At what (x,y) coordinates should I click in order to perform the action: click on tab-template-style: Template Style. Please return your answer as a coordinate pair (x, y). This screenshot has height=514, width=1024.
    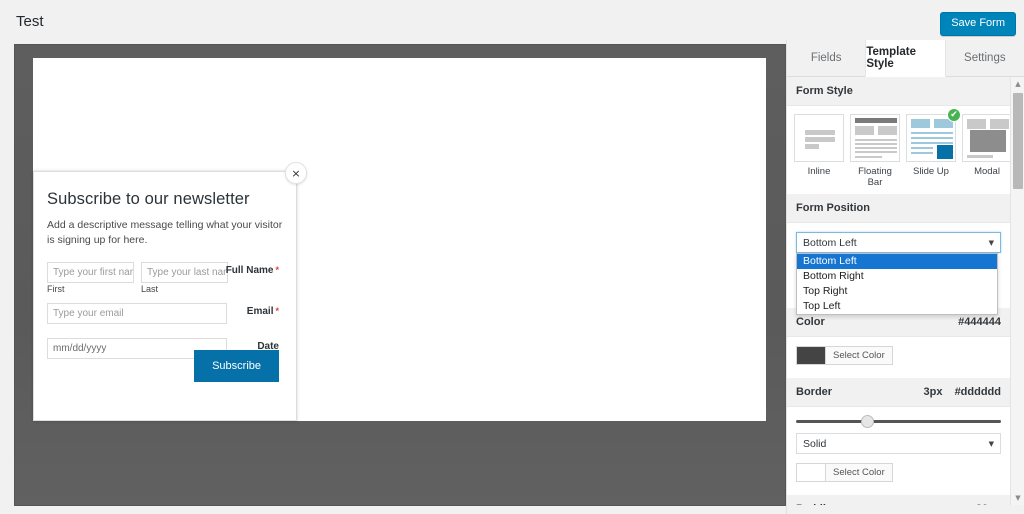
    Looking at the image, I should click on (905, 58).